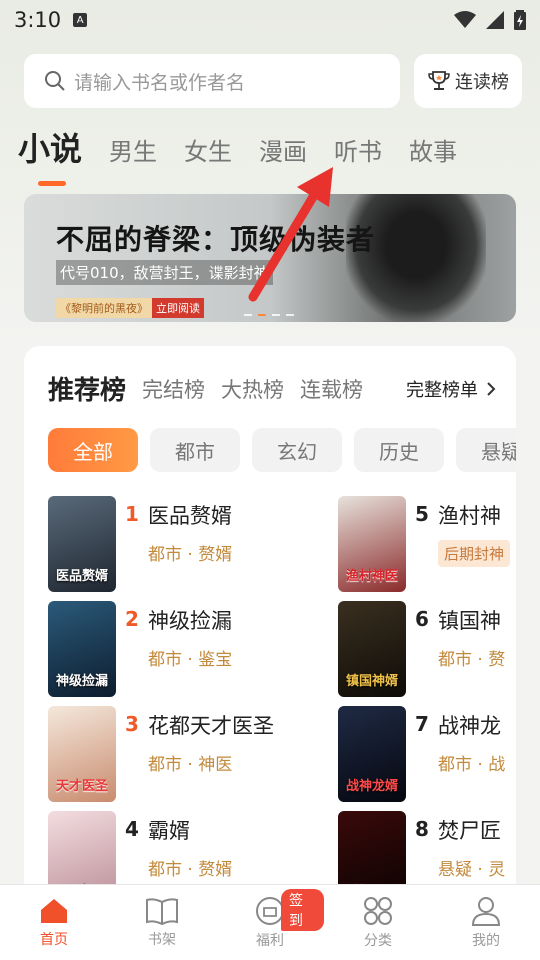 The image size is (540, 960). I want to click on tab-novel: 小说, so click(50, 155).